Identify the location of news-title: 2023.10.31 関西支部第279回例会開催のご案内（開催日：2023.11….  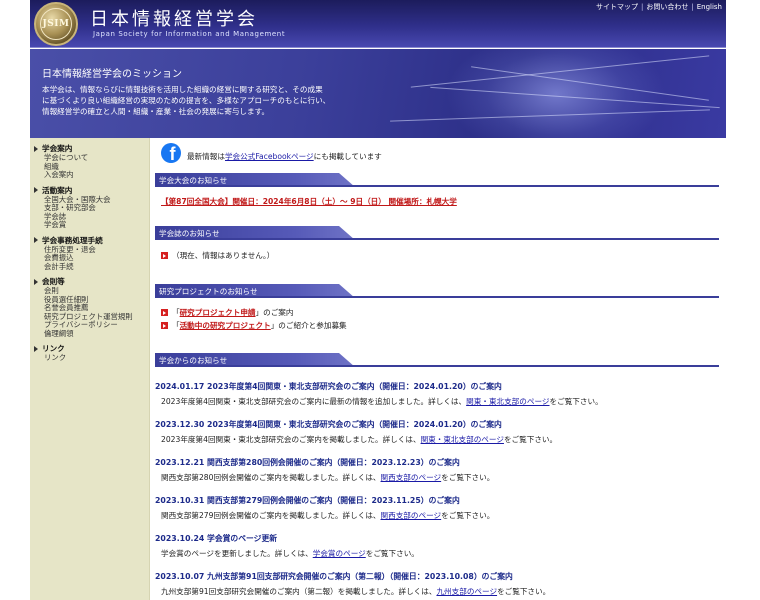
(307, 500).